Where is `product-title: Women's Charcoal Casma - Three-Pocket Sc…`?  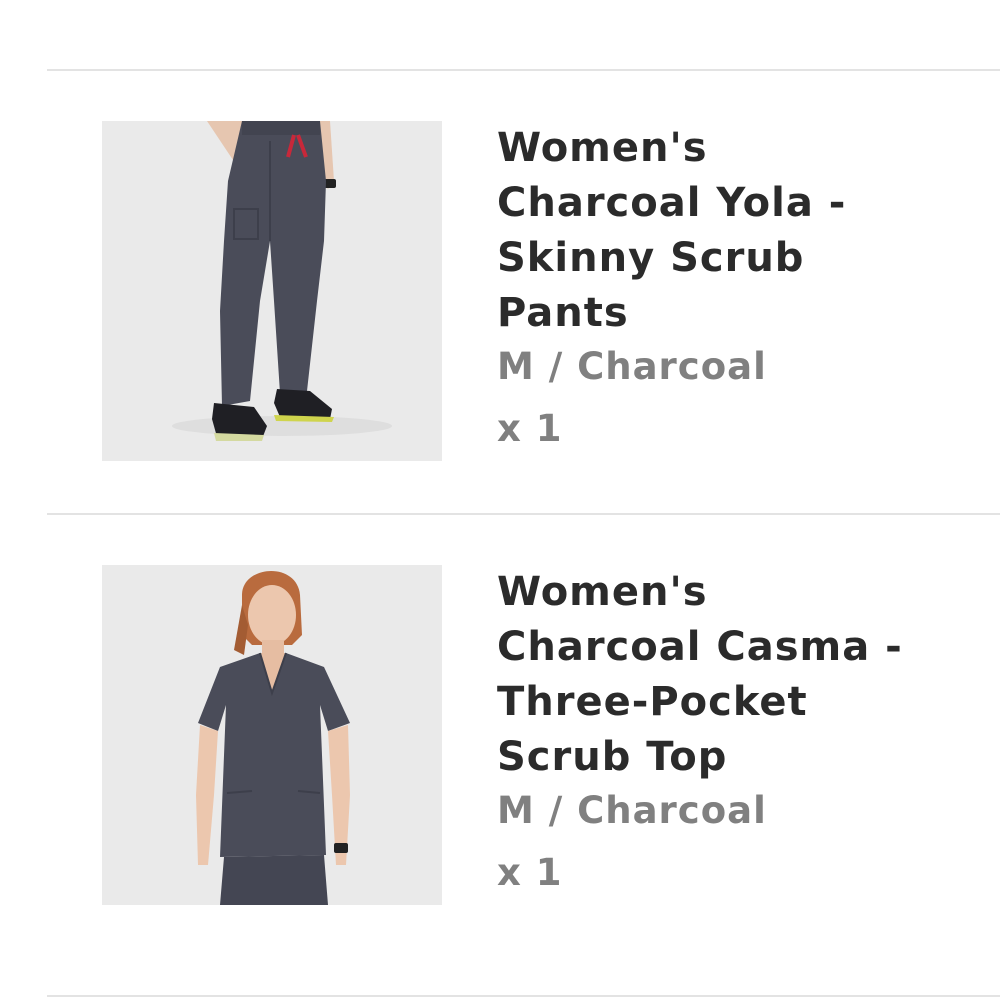 product-title: Women's Charcoal Casma - Three-Pocket Sc… is located at coordinates (707, 675).